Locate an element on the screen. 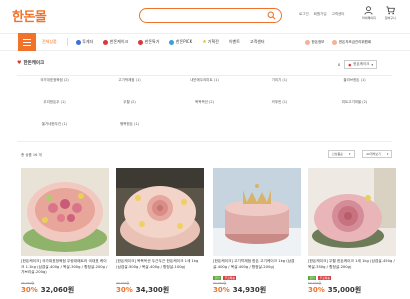 Image resolution: width=410 pixels, height=299 pixels. nav-hanjeon-info-label: 한돈정보 is located at coordinates (318, 41).